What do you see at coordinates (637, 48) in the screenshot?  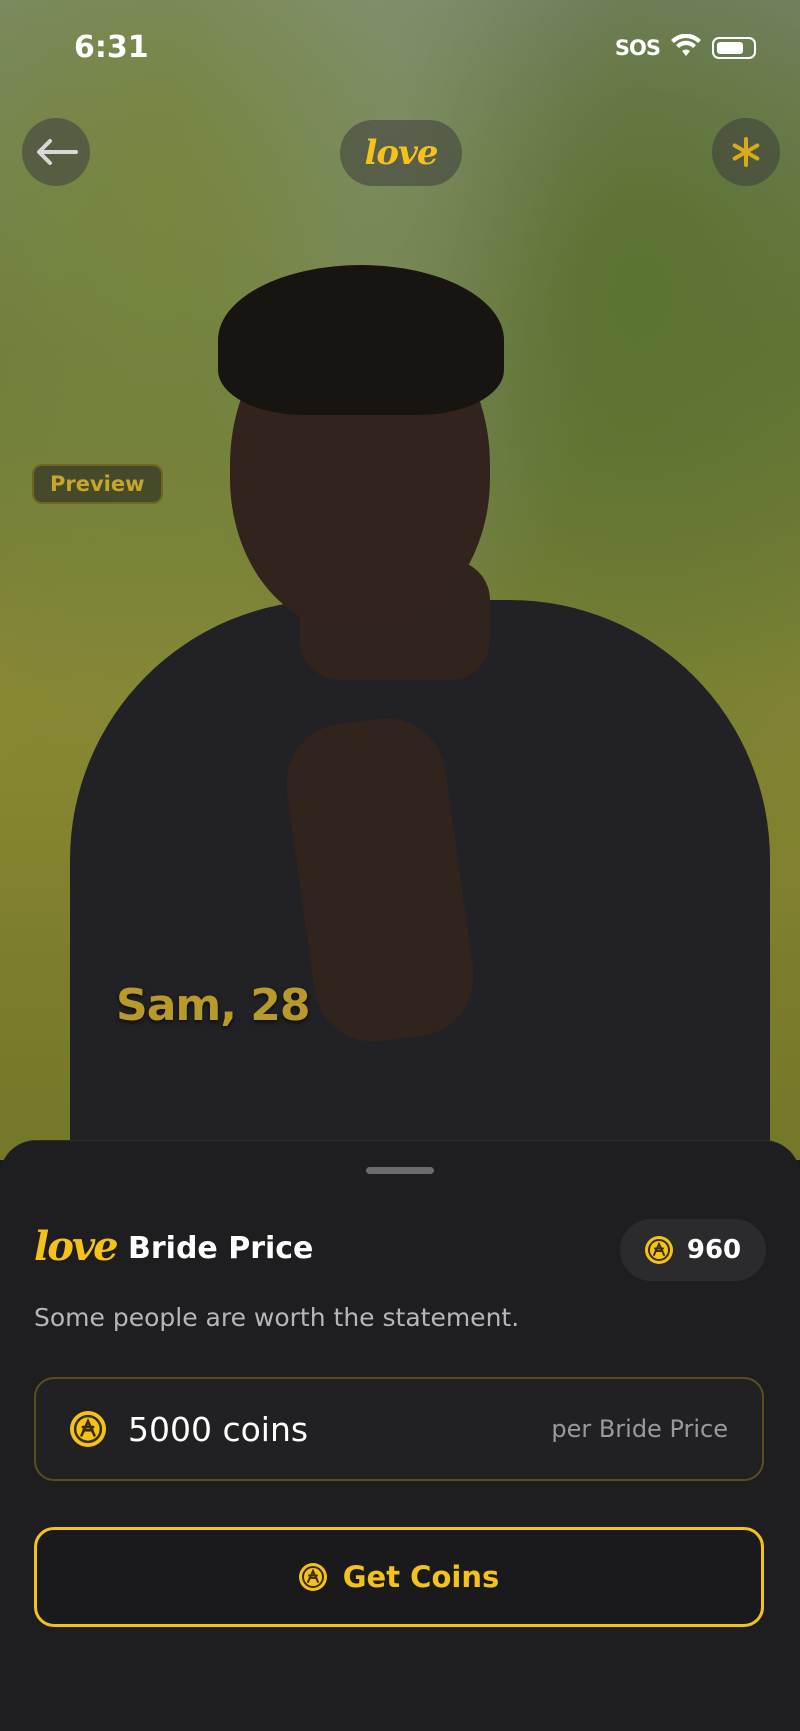 I see `sos-indicator: SOS` at bounding box center [637, 48].